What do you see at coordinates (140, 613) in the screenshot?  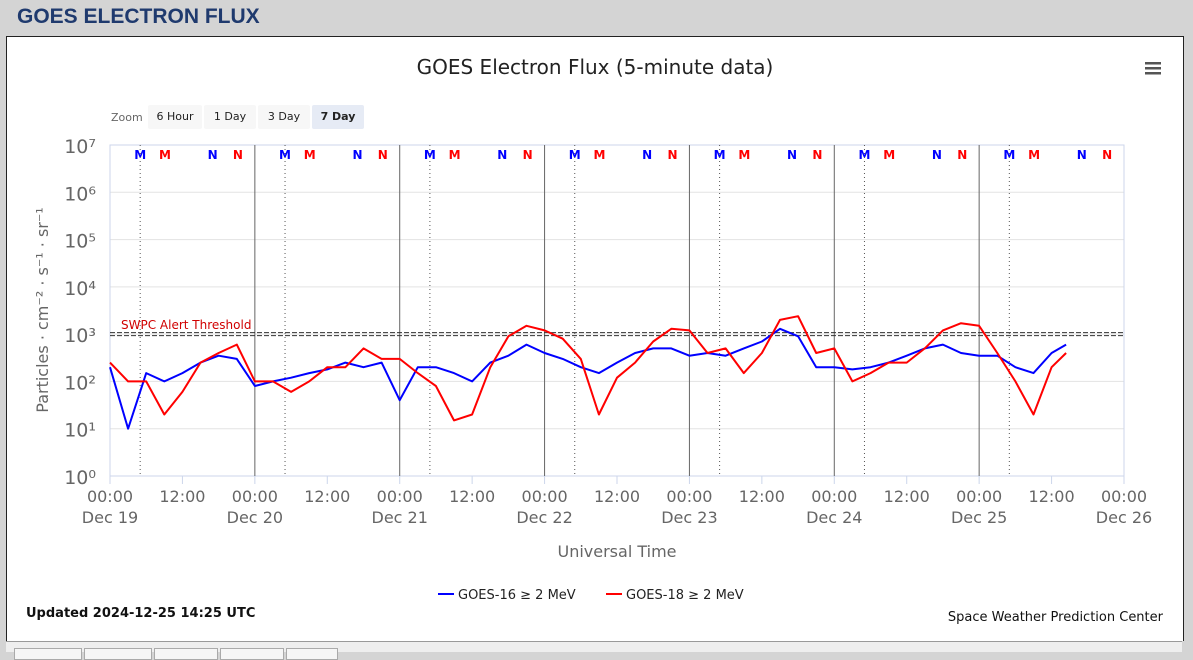 I see `updated-timestamp: Updated 2024-12-25 14:25 UTC` at bounding box center [140, 613].